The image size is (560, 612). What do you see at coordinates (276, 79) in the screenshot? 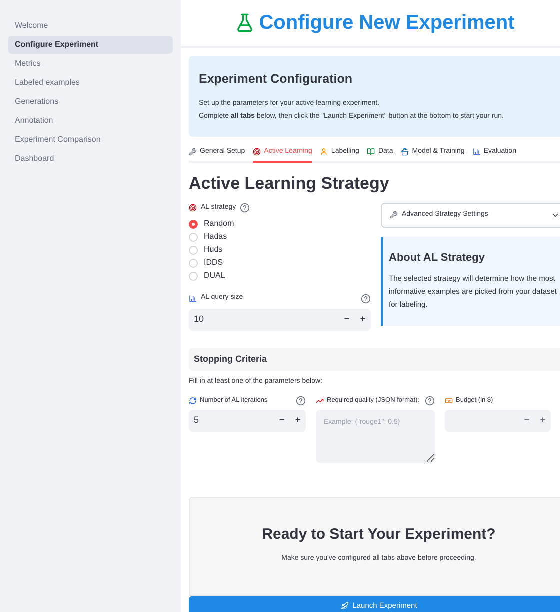
I see `info-title: Experiment Configuration` at bounding box center [276, 79].